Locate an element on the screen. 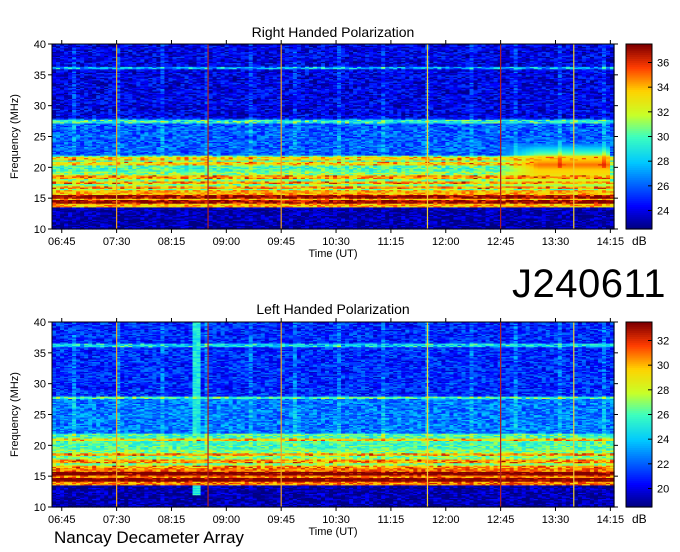  colorbar: 20 22 24 26 28 30 32 dB is located at coordinates (647, 423).